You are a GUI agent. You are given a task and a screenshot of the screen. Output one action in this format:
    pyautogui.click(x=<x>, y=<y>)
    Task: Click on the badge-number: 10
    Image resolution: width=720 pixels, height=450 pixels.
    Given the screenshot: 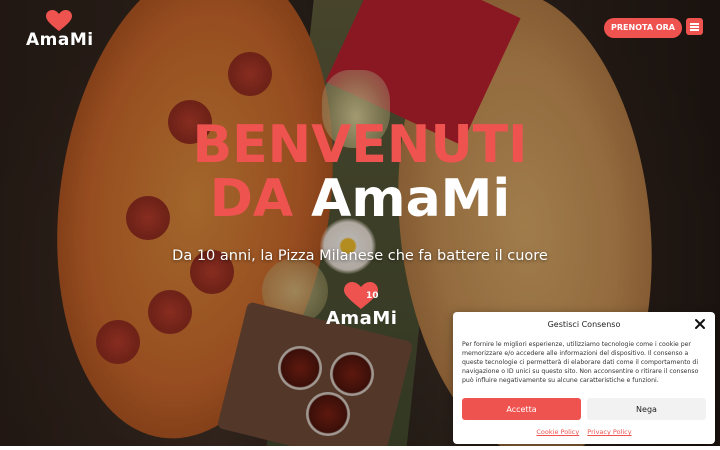 What is the action you would take?
    pyautogui.click(x=372, y=296)
    